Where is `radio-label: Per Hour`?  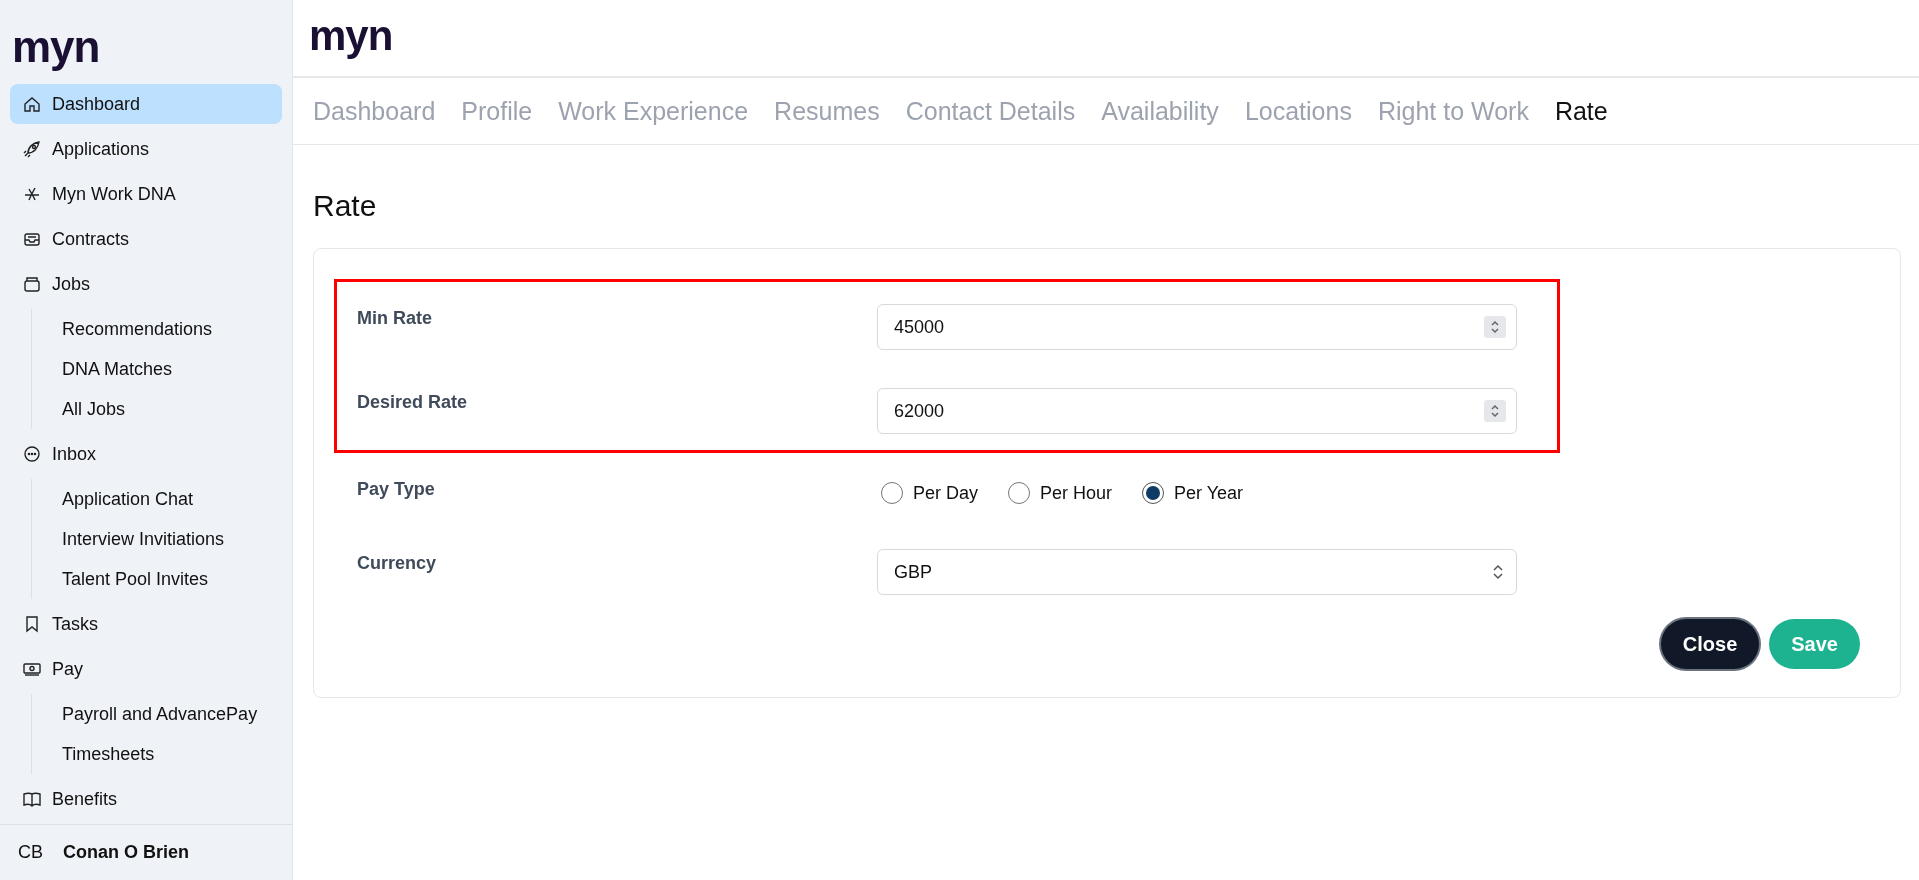
radio-label: Per Hour is located at coordinates (1076, 493).